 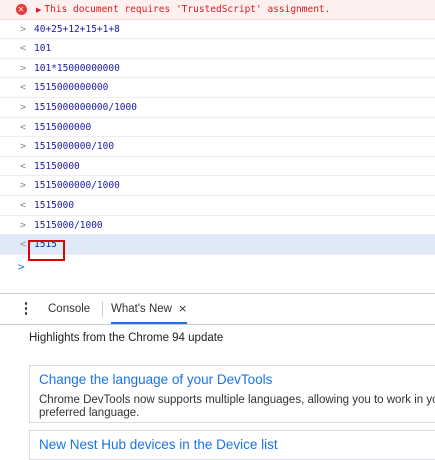 What do you see at coordinates (217, 30) in the screenshot?
I see `console-input-line: >40+25+12+15+1+8` at bounding box center [217, 30].